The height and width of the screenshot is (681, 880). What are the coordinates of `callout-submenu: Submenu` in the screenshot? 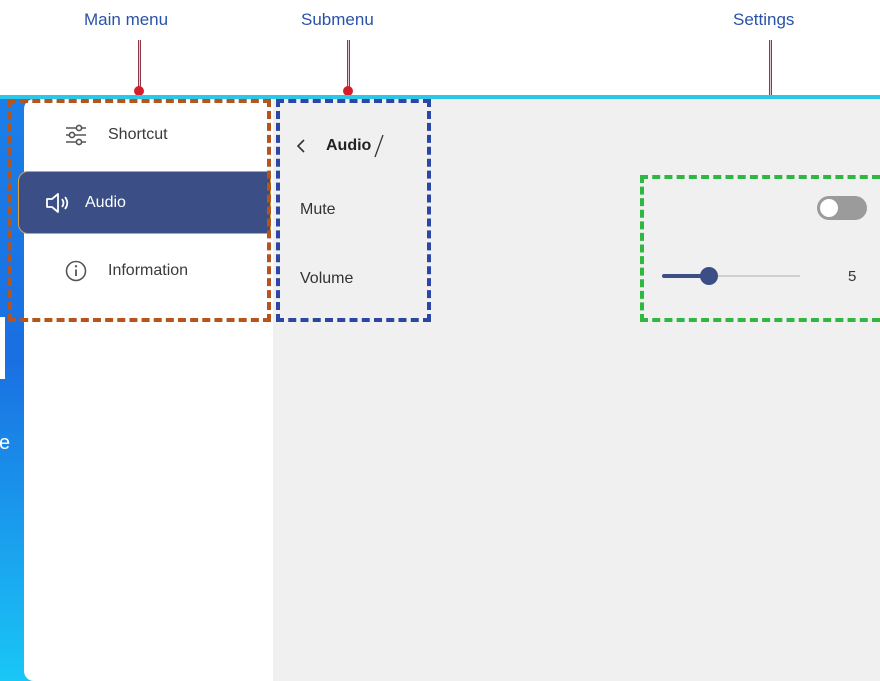 It's located at (337, 19).